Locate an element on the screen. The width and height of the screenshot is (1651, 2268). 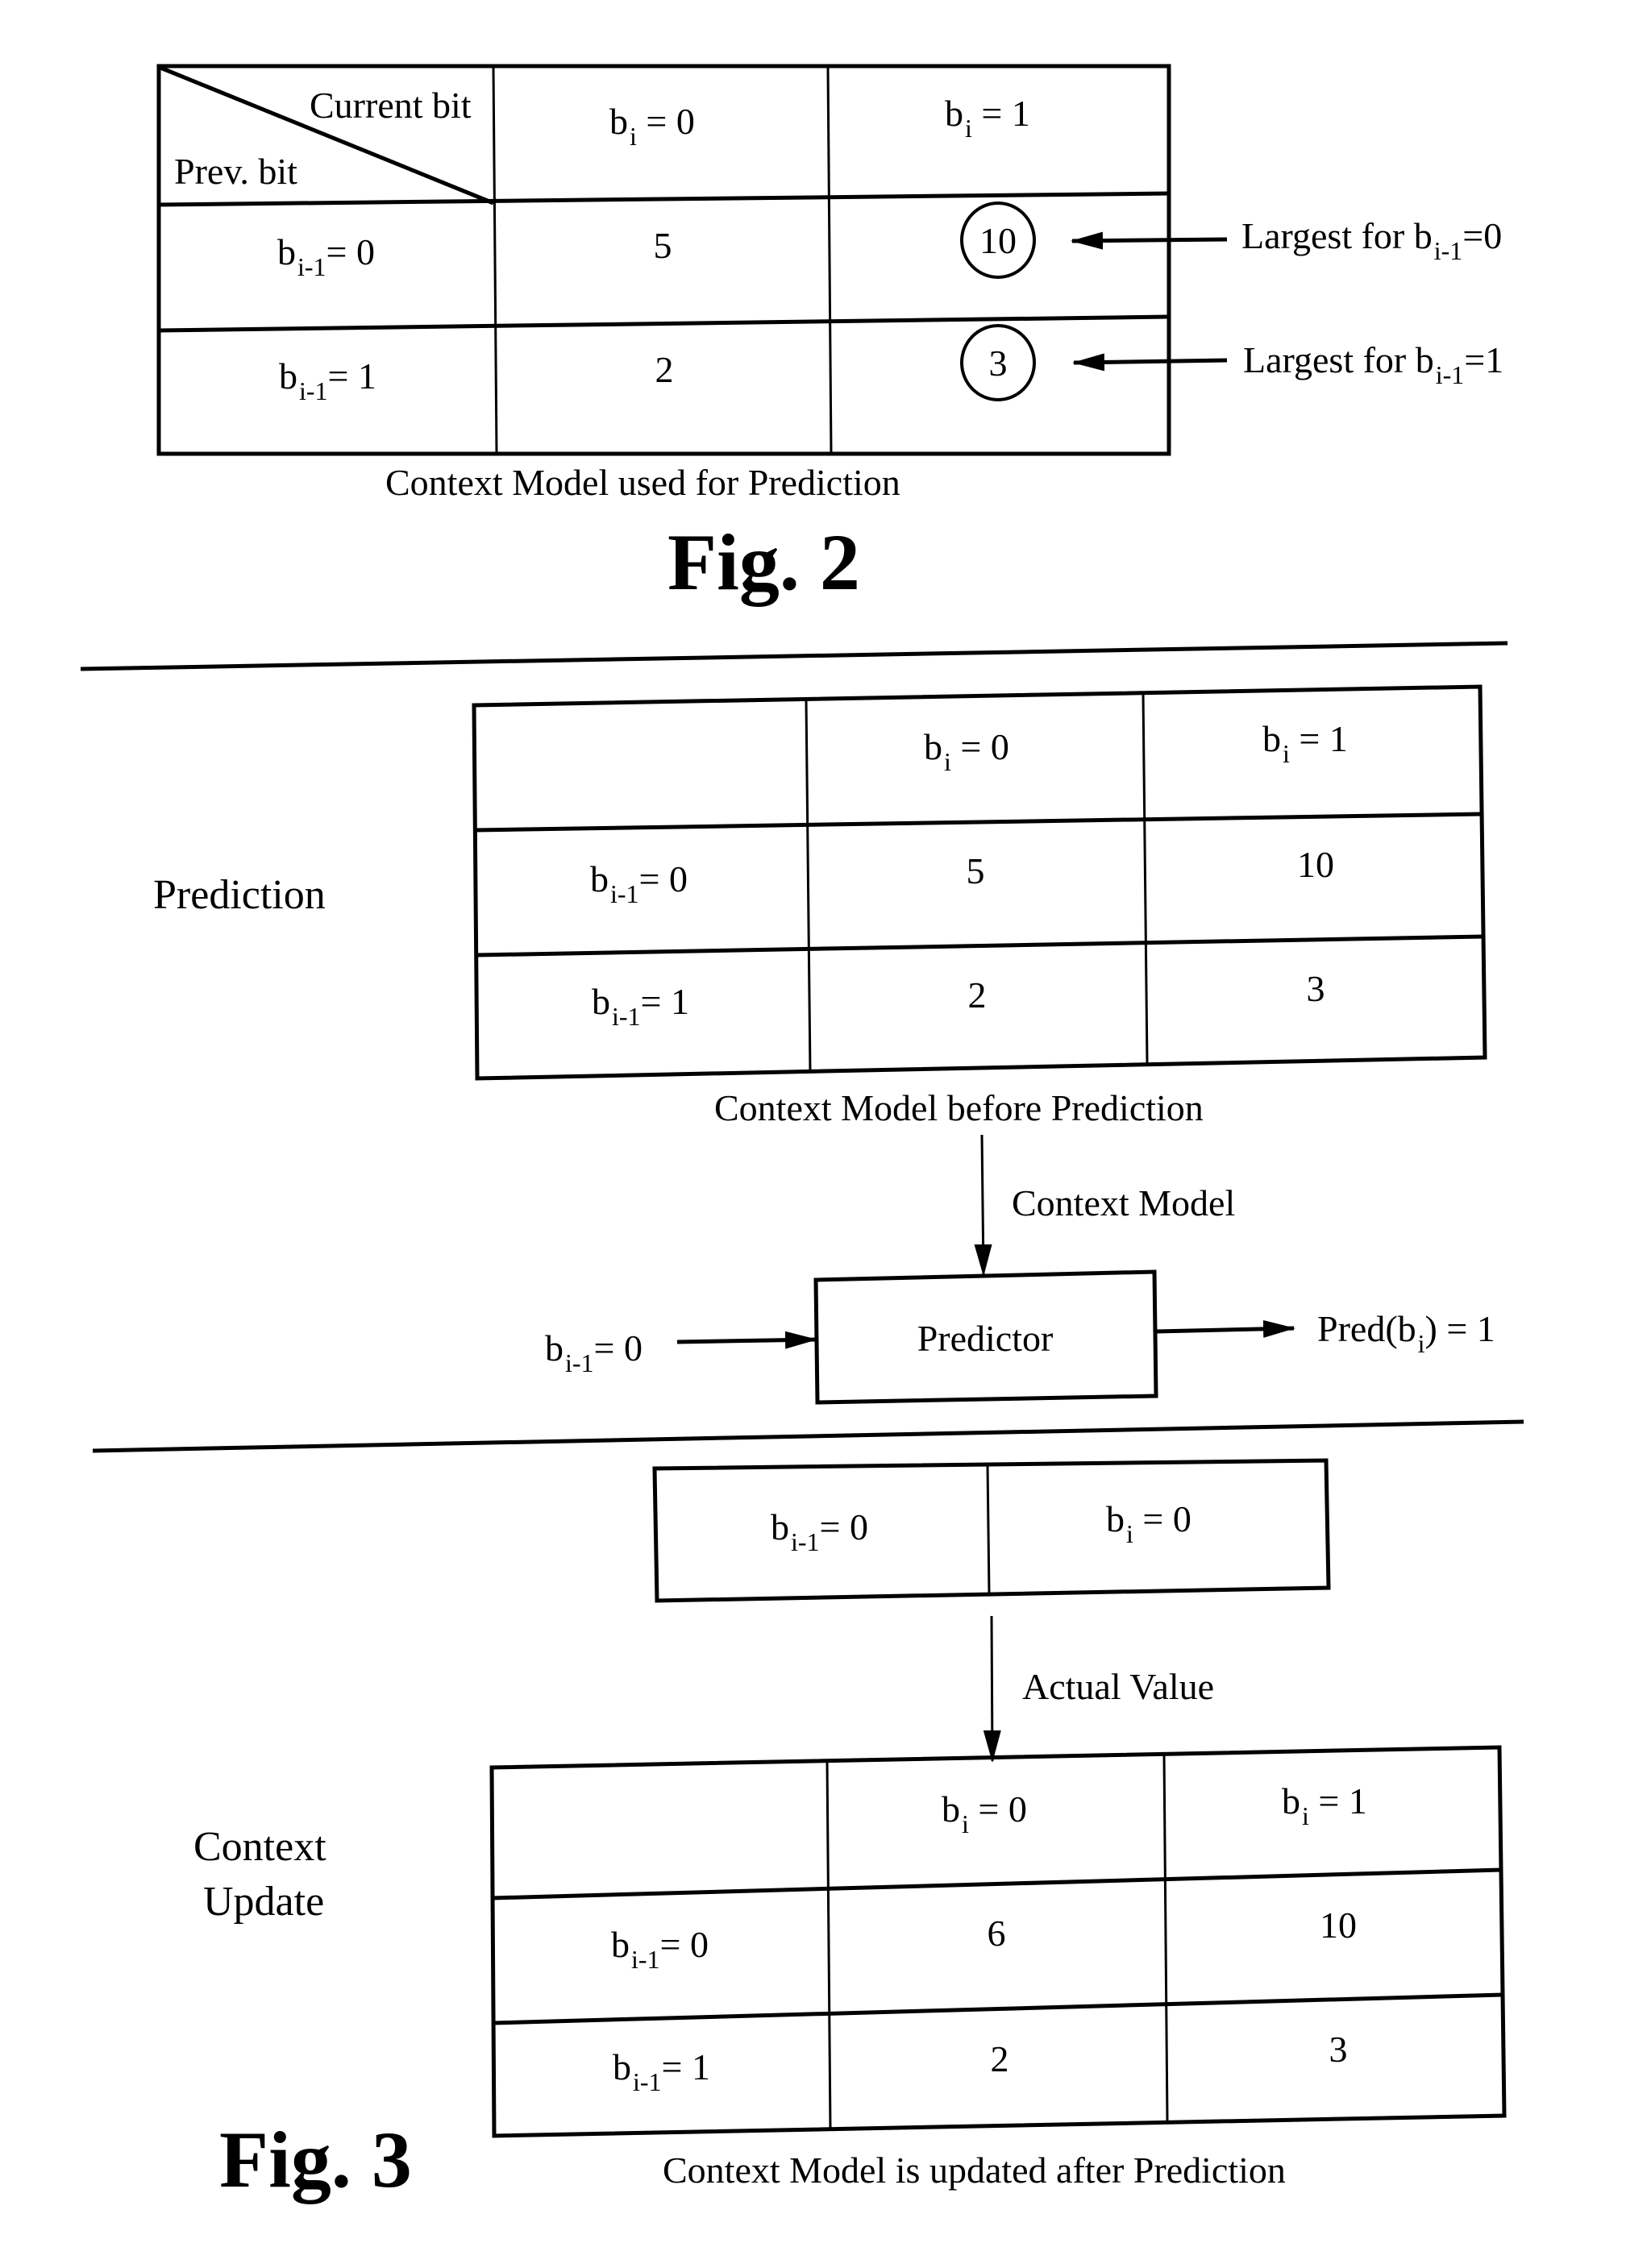
arrow-label-actual-value: Actual Value is located at coordinates (1118, 1686).